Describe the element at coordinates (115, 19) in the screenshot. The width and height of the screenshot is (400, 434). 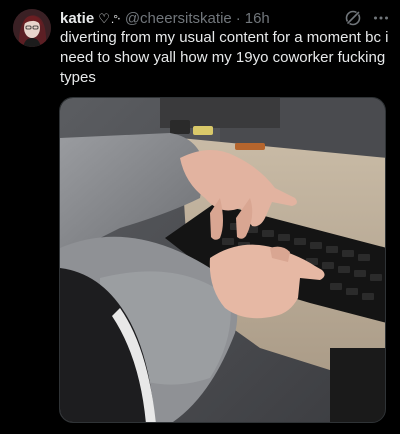
I see `name-deco-glyph: .°‧` at that location.